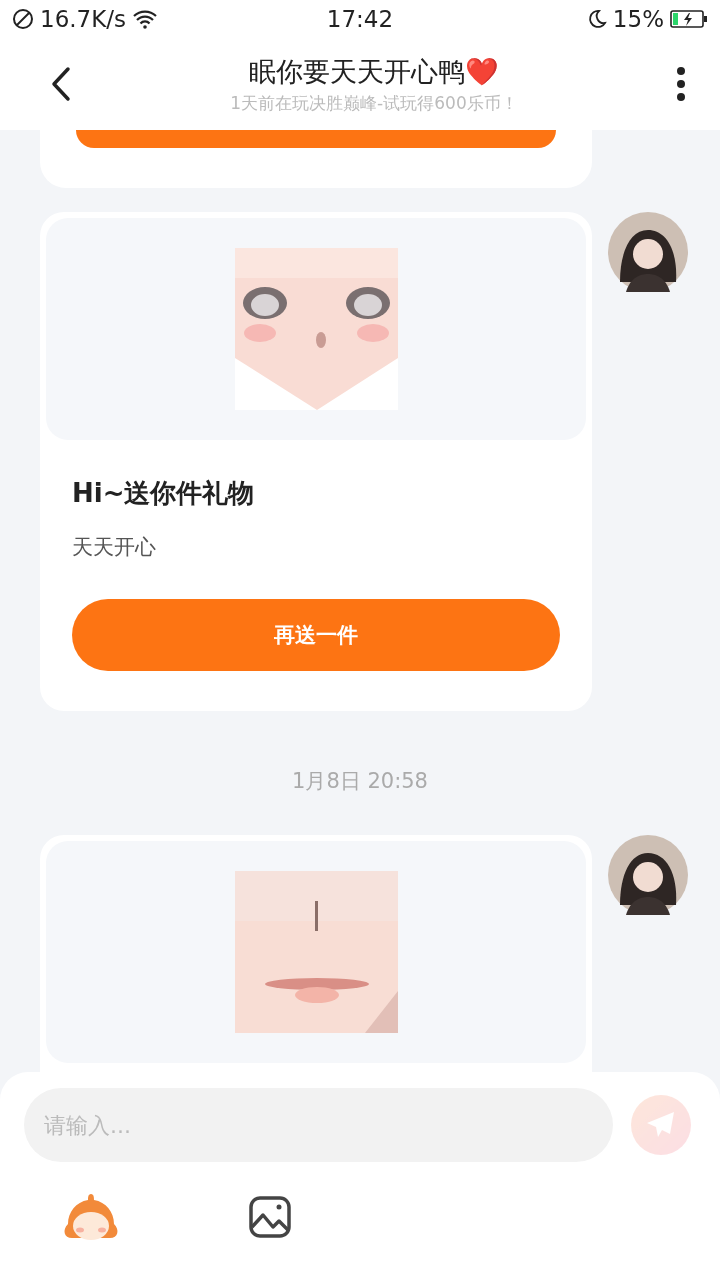  What do you see at coordinates (316, 635) in the screenshot?
I see `send-again-button: 再送一件` at bounding box center [316, 635].